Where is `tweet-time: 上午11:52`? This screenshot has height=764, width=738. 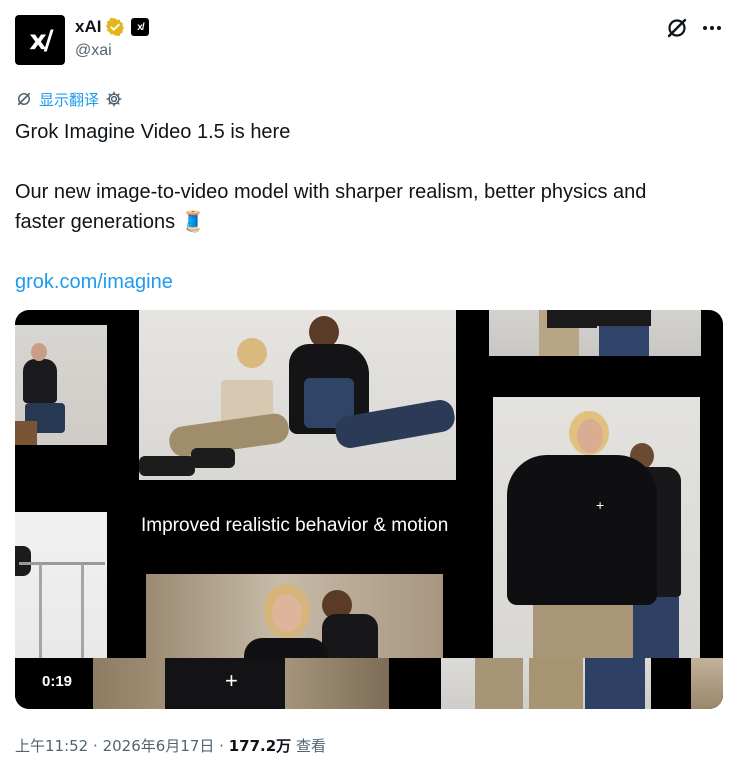 tweet-time: 上午11:52 is located at coordinates (51, 746).